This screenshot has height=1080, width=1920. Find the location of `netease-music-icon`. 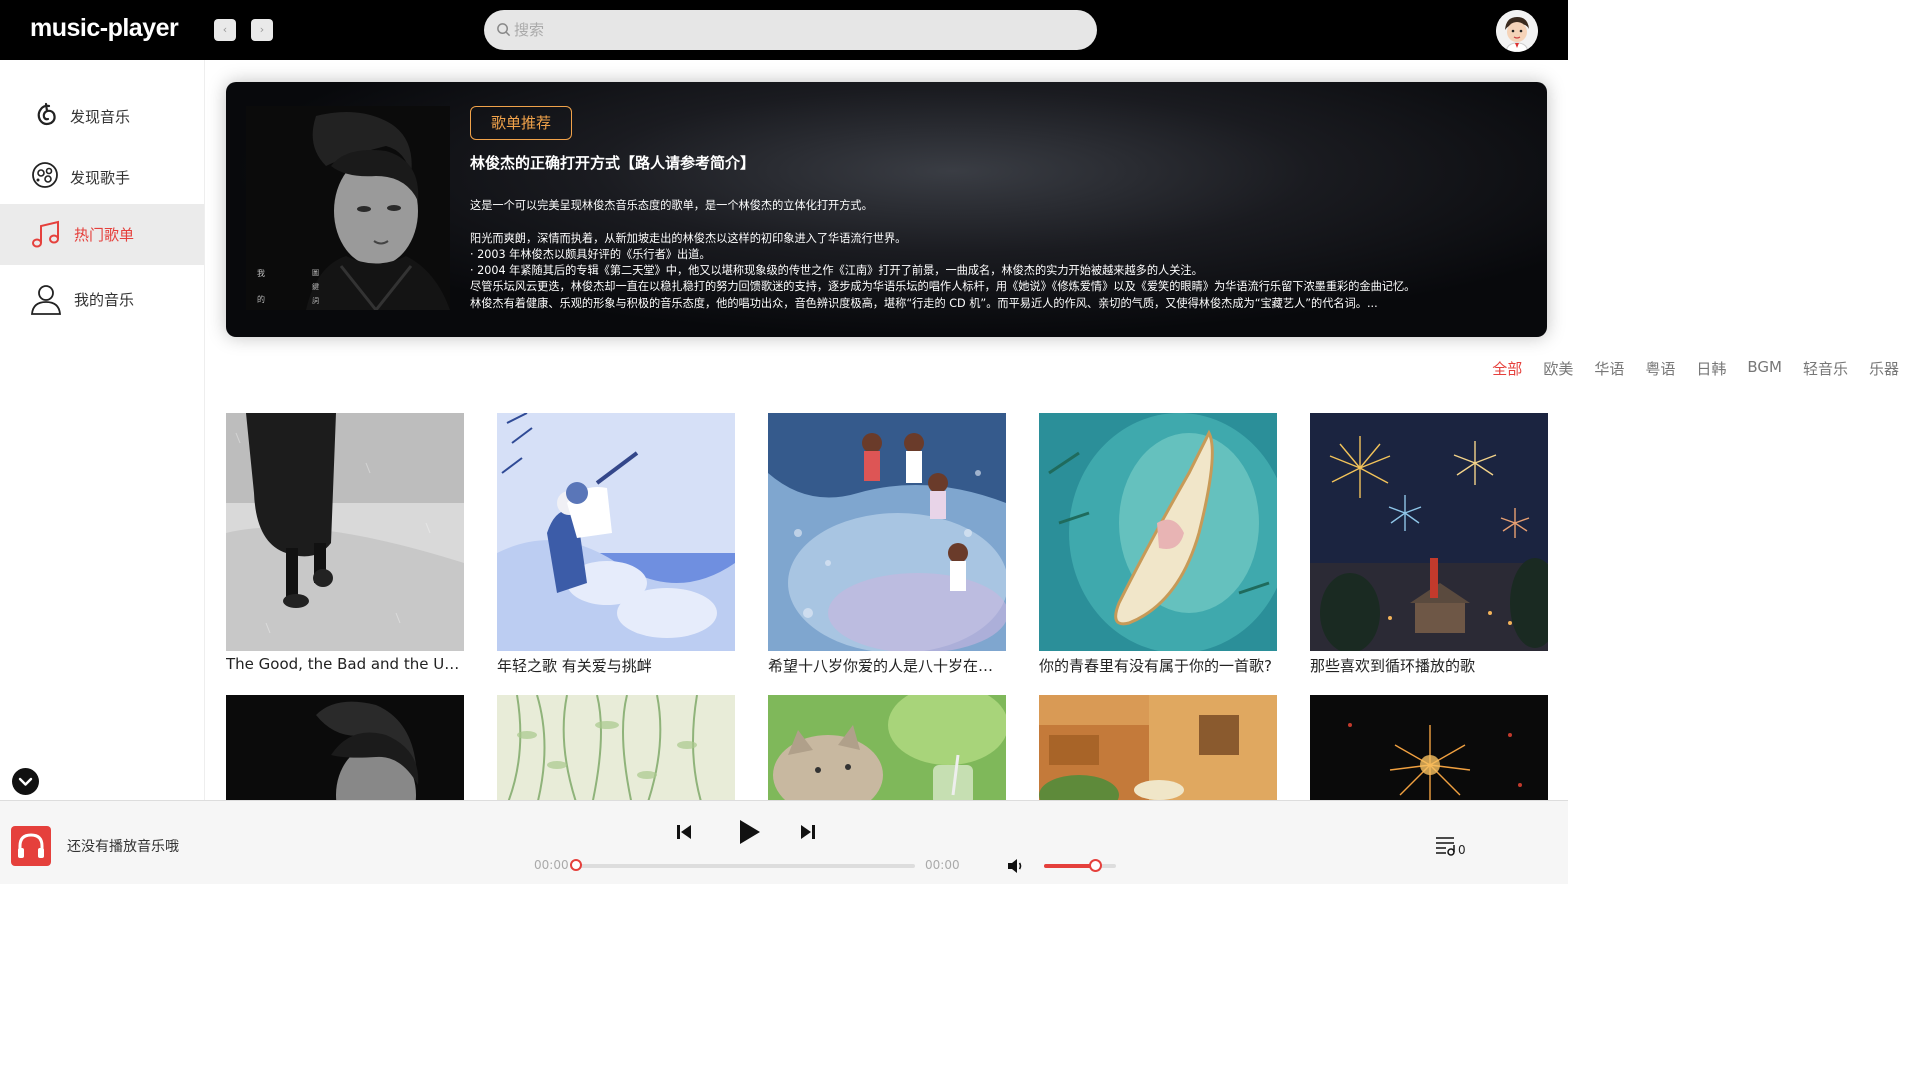

netease-music-icon is located at coordinates (46, 114).